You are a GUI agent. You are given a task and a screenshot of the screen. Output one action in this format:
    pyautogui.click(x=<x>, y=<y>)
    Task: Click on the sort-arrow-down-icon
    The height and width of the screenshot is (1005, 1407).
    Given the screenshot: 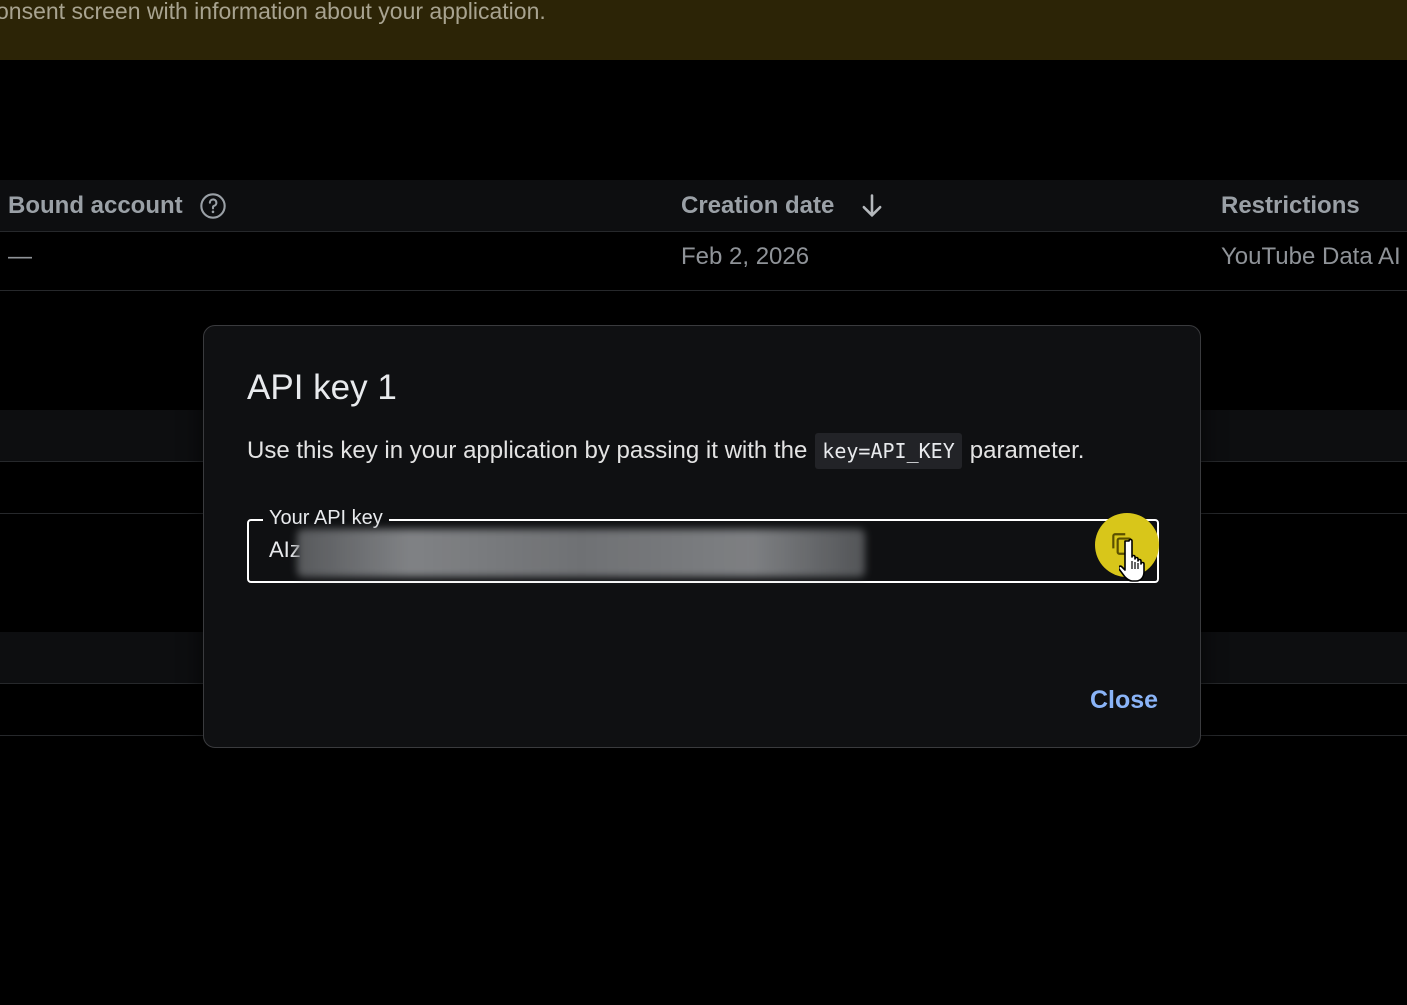 What is the action you would take?
    pyautogui.click(x=872, y=206)
    